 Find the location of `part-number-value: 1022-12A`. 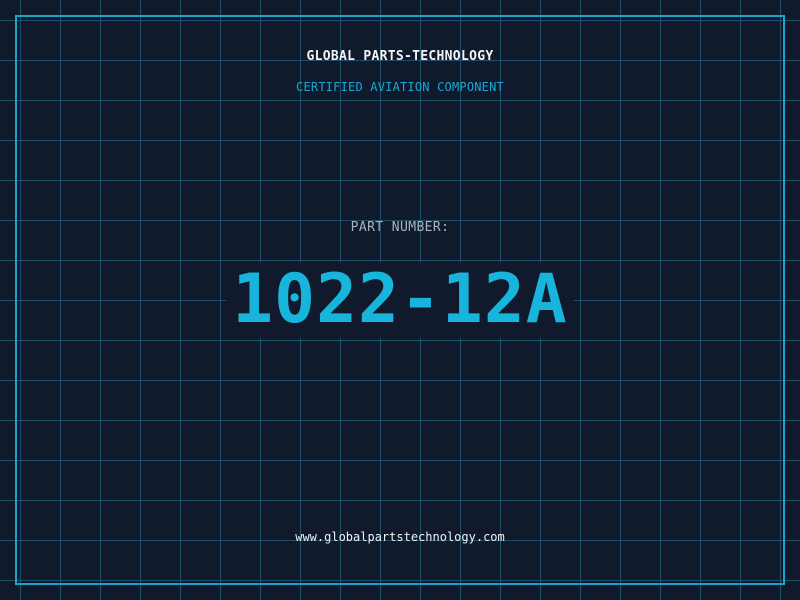

part-number-value: 1022-12A is located at coordinates (400, 300).